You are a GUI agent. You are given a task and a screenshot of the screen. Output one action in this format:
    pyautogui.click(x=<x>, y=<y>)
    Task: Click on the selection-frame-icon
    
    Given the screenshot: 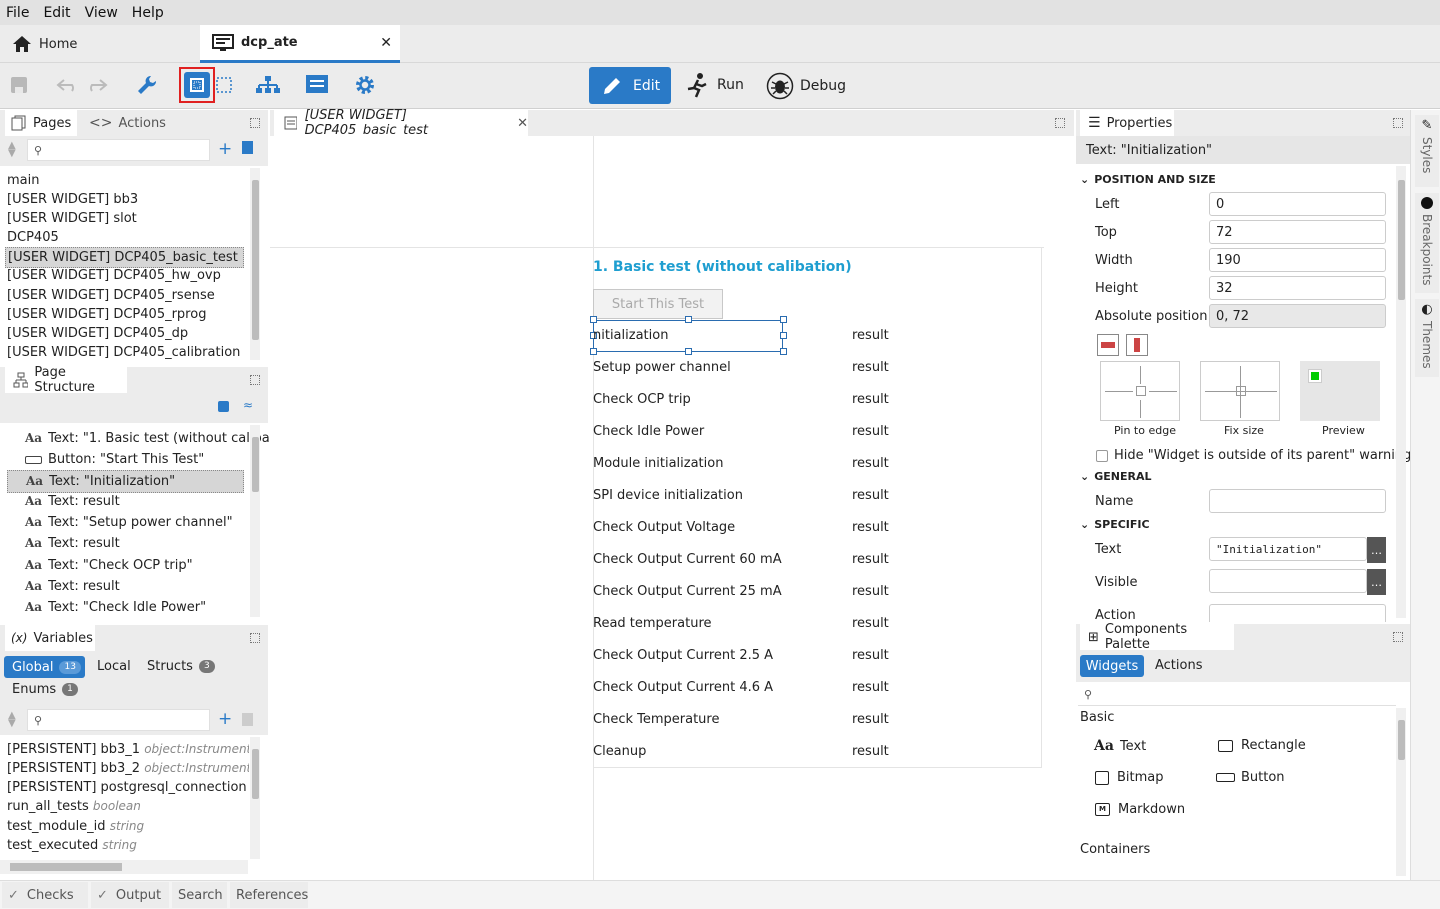 What is the action you would take?
    pyautogui.click(x=224, y=85)
    